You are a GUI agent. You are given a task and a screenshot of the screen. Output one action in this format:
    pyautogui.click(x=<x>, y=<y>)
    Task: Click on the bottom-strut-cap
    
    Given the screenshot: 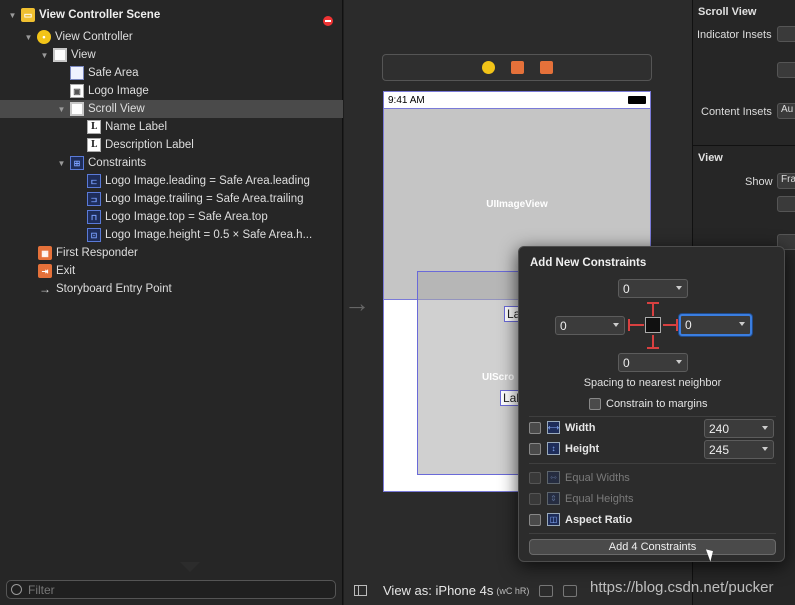 What is the action you would take?
    pyautogui.click(x=653, y=348)
    